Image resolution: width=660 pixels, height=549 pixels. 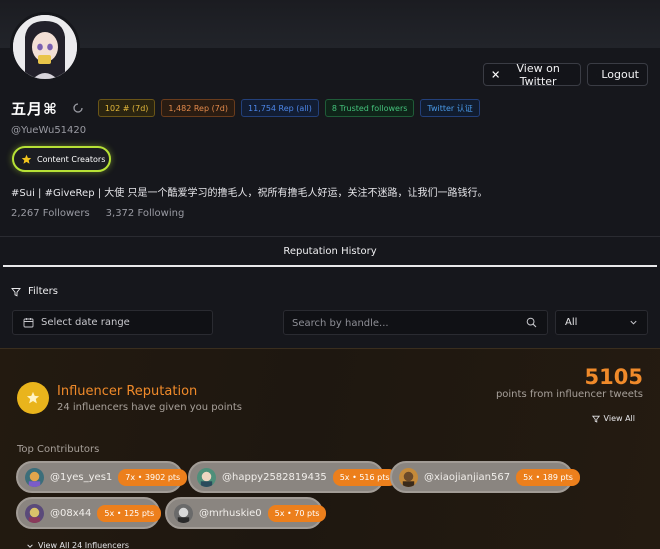 I want to click on search-box, so click(x=415, y=322).